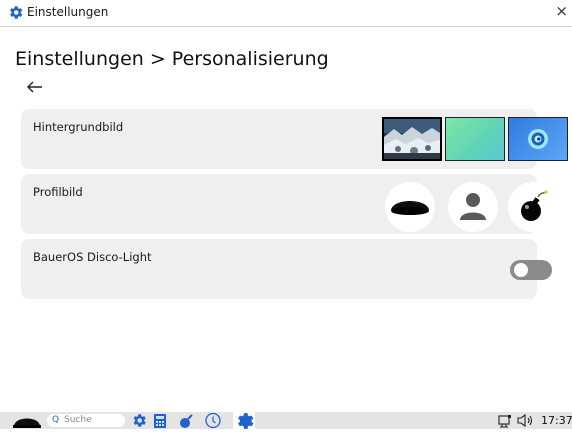 Image resolution: width=572 pixels, height=433 pixels. I want to click on wallpaper-option-blue-swirl, so click(538, 139).